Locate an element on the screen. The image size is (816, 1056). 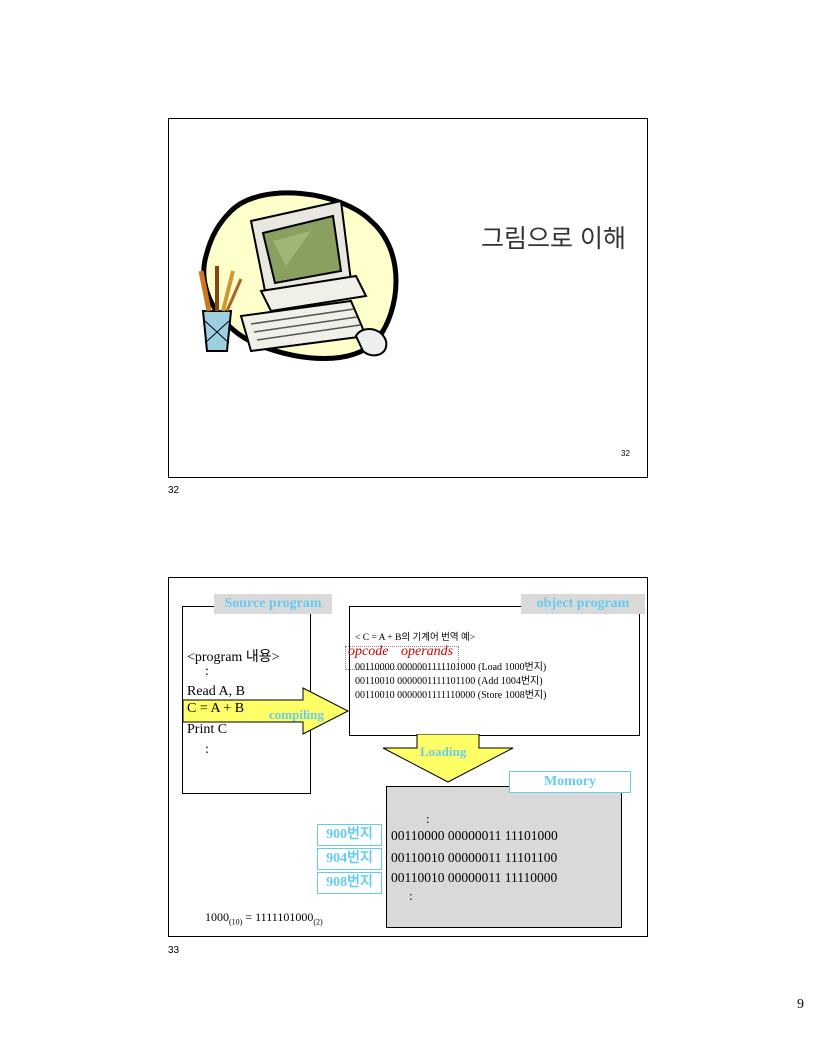
formula-base-2: (2) is located at coordinates (318, 922).